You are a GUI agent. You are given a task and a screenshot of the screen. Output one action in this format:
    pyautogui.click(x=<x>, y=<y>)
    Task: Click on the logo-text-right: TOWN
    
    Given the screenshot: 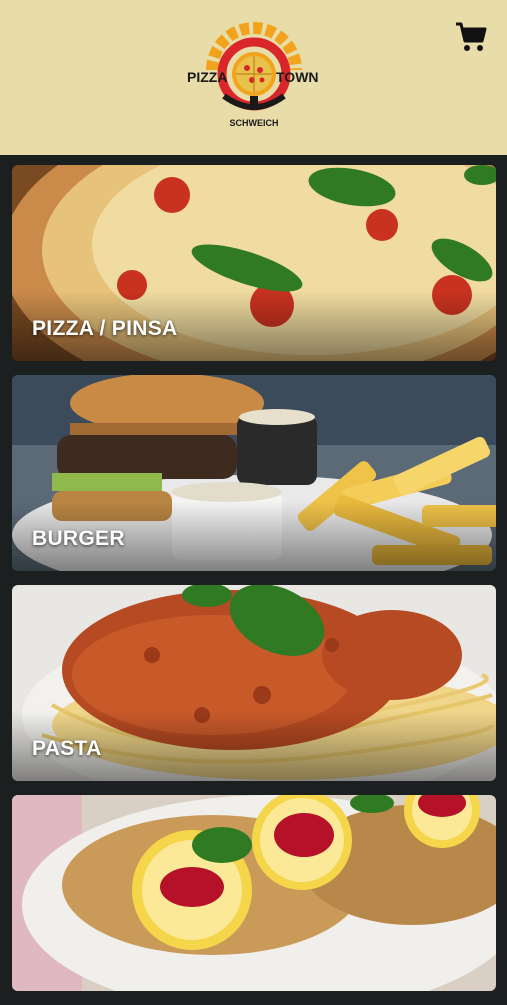 What is the action you would take?
    pyautogui.click(x=297, y=77)
    